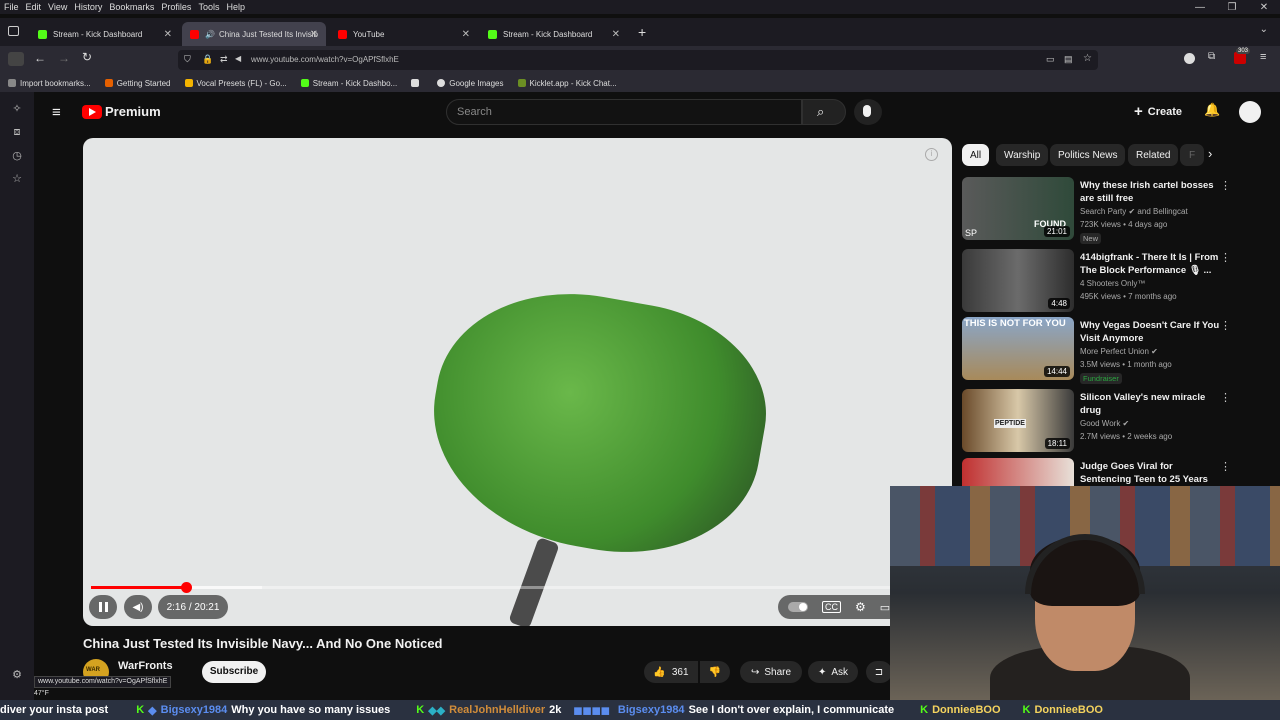 The image size is (1280, 720). What do you see at coordinates (1264, 9) in the screenshot?
I see `close-window-icon: ✕` at bounding box center [1264, 9].